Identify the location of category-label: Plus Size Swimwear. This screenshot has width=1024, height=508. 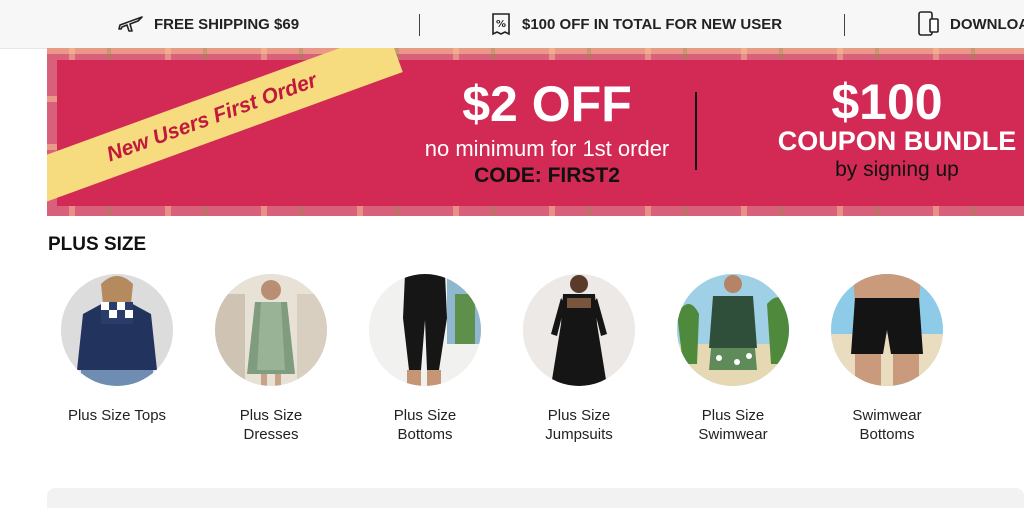
(733, 425).